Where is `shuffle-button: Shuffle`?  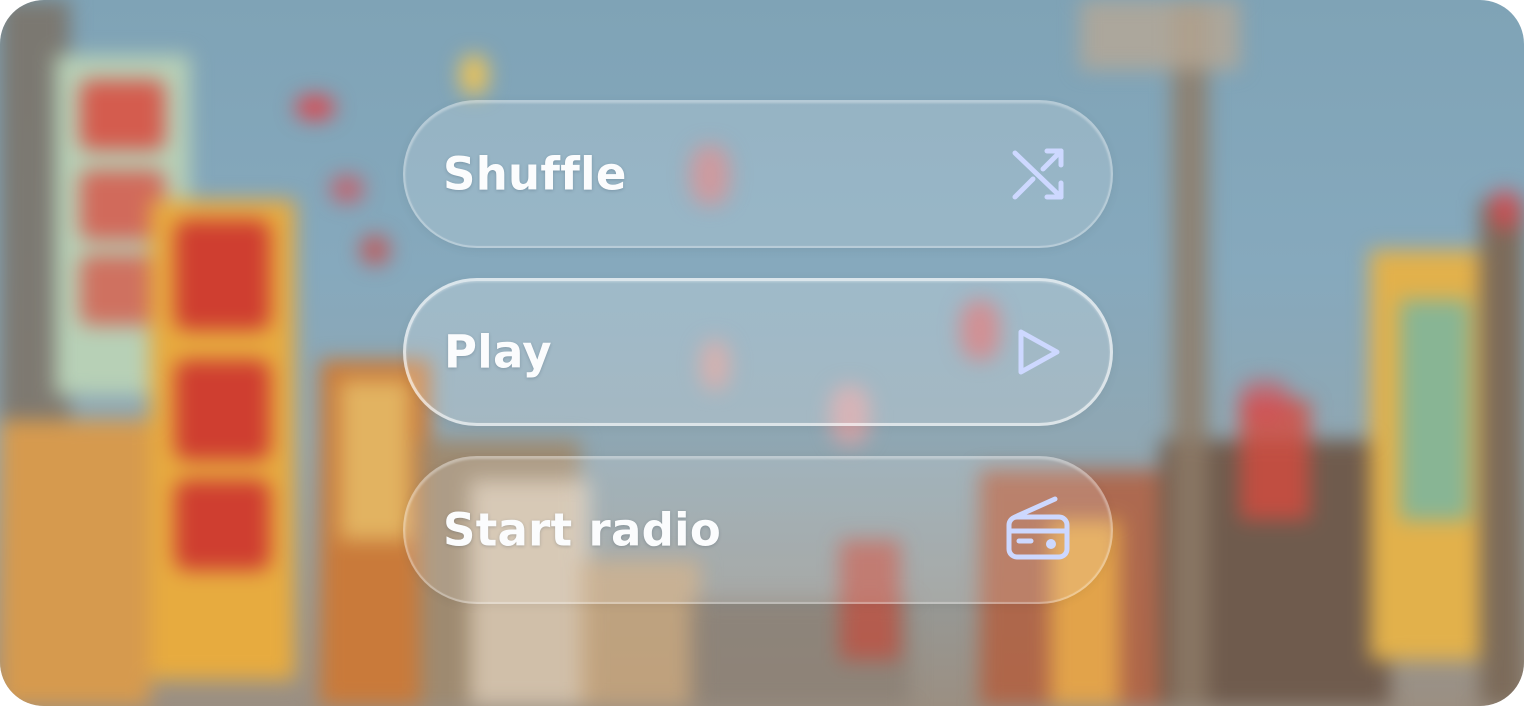 shuffle-button: Shuffle is located at coordinates (758, 174).